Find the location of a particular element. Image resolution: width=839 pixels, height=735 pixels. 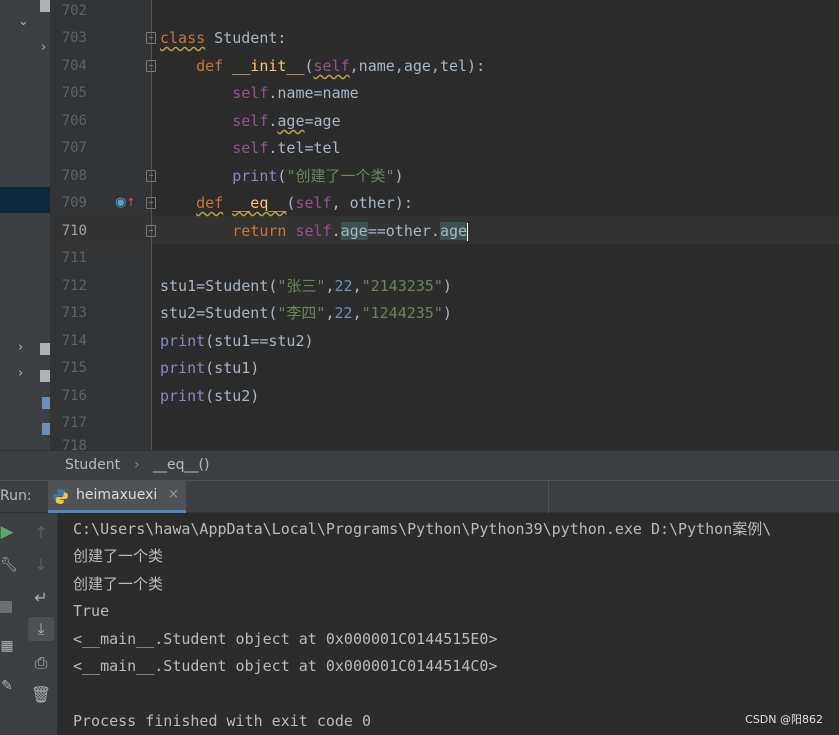

line-number: 705 is located at coordinates (74, 93).